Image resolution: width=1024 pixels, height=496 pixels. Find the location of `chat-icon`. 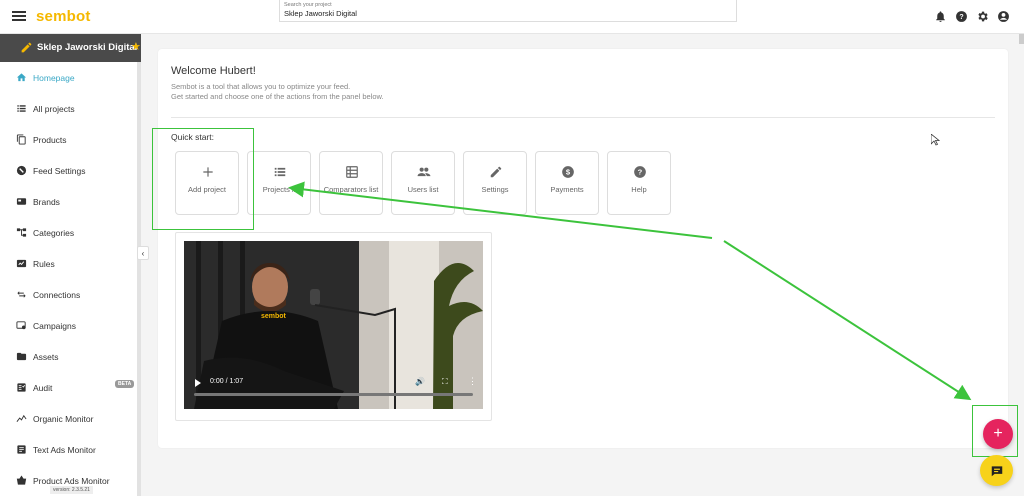

chat-icon is located at coordinates (996, 470).